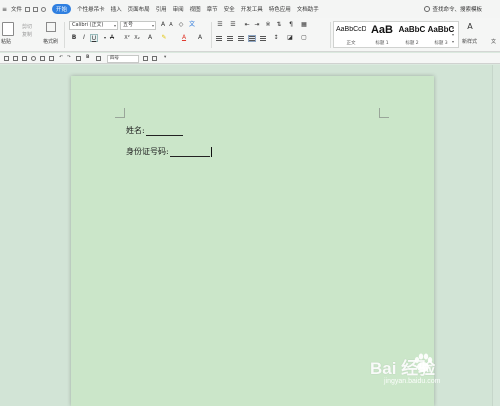  Describe the element at coordinates (304, 25) in the screenshot. I see `table-icon: ▦` at that location.